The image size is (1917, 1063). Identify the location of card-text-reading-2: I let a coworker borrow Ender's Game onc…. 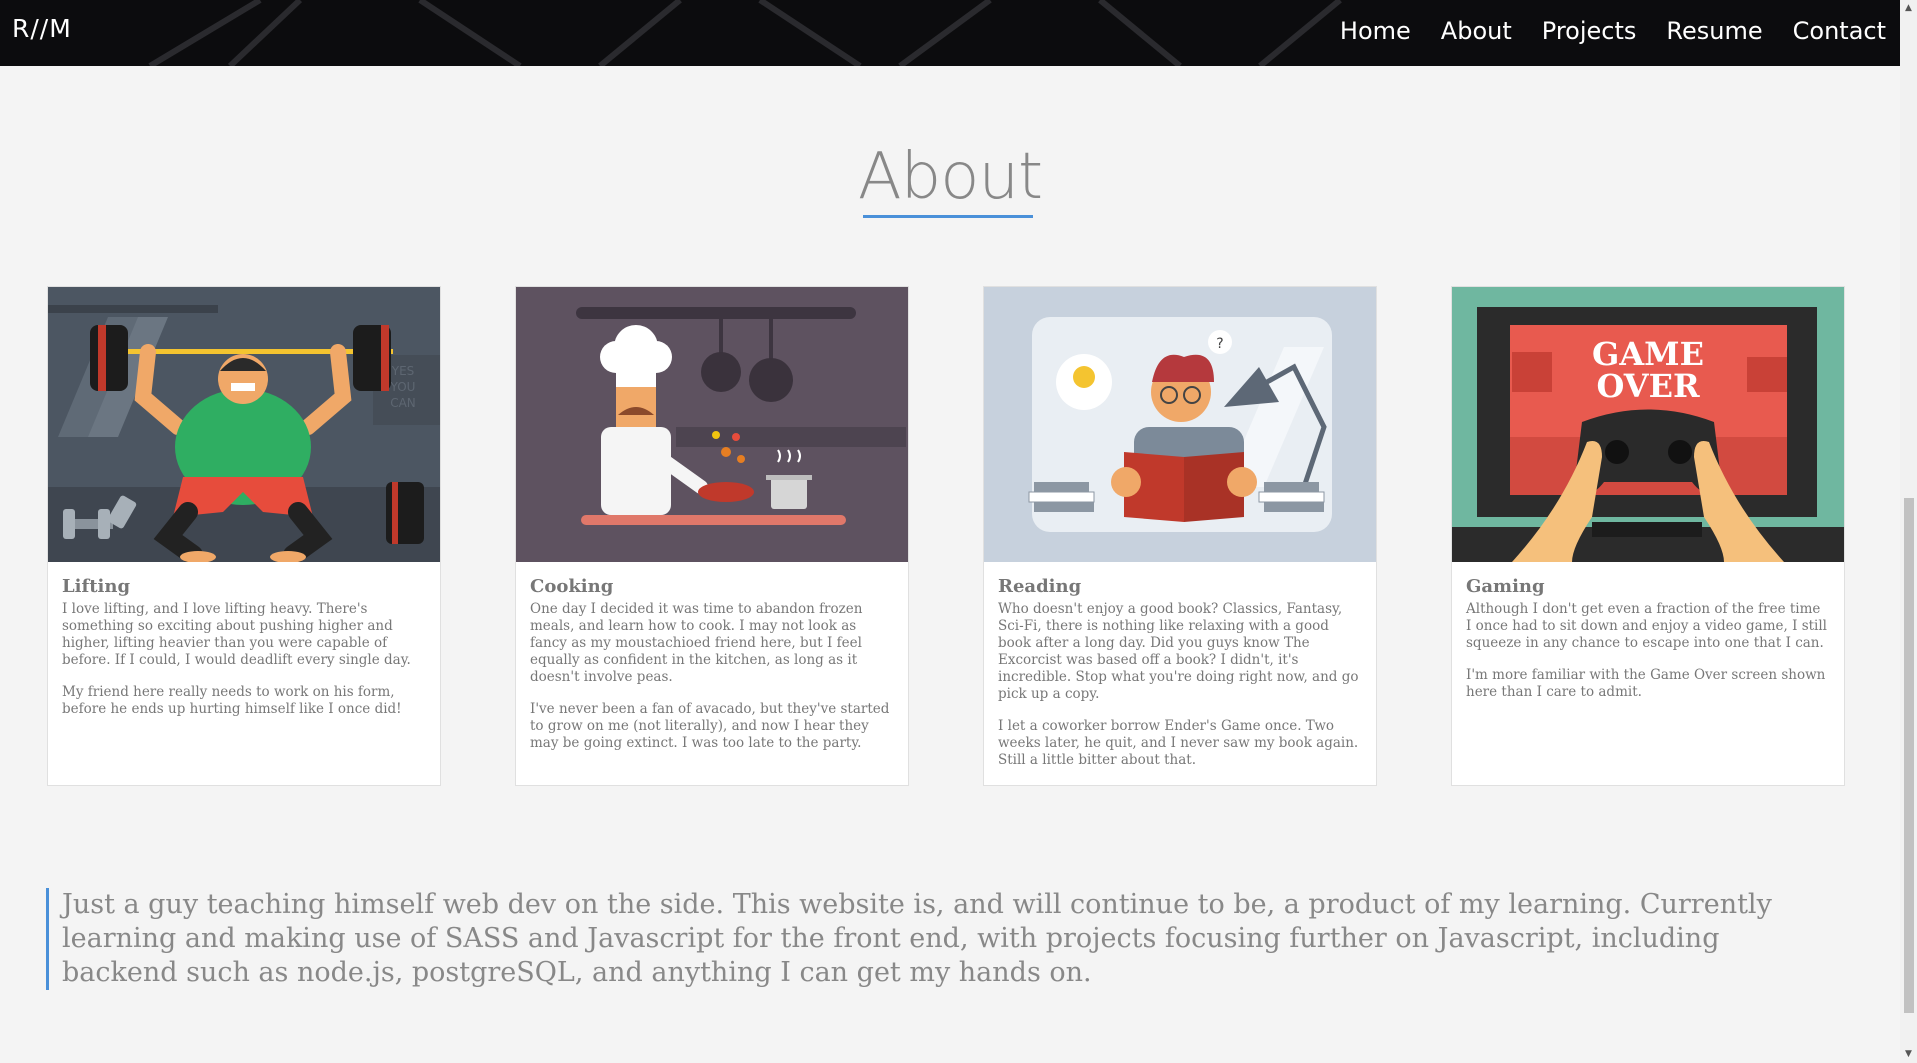
(1178, 743).